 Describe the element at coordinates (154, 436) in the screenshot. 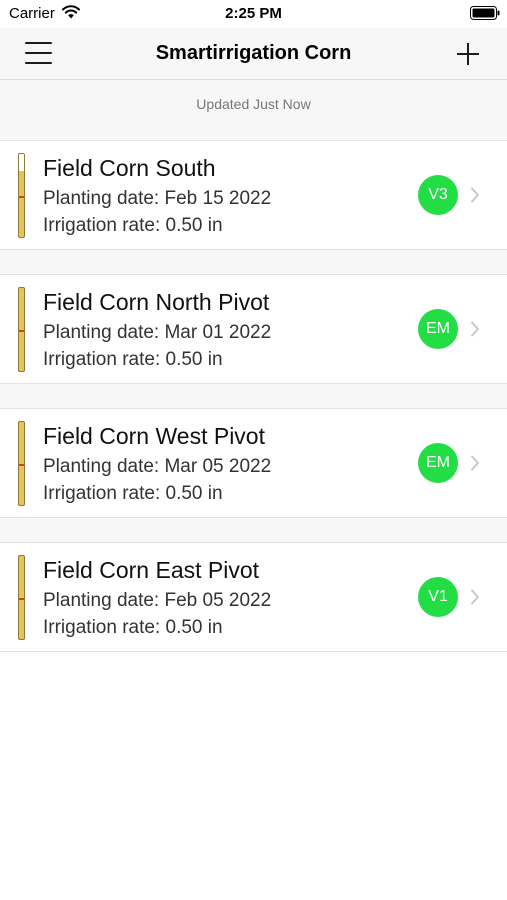

I see `field-name: Field Corn West Pivot` at that location.